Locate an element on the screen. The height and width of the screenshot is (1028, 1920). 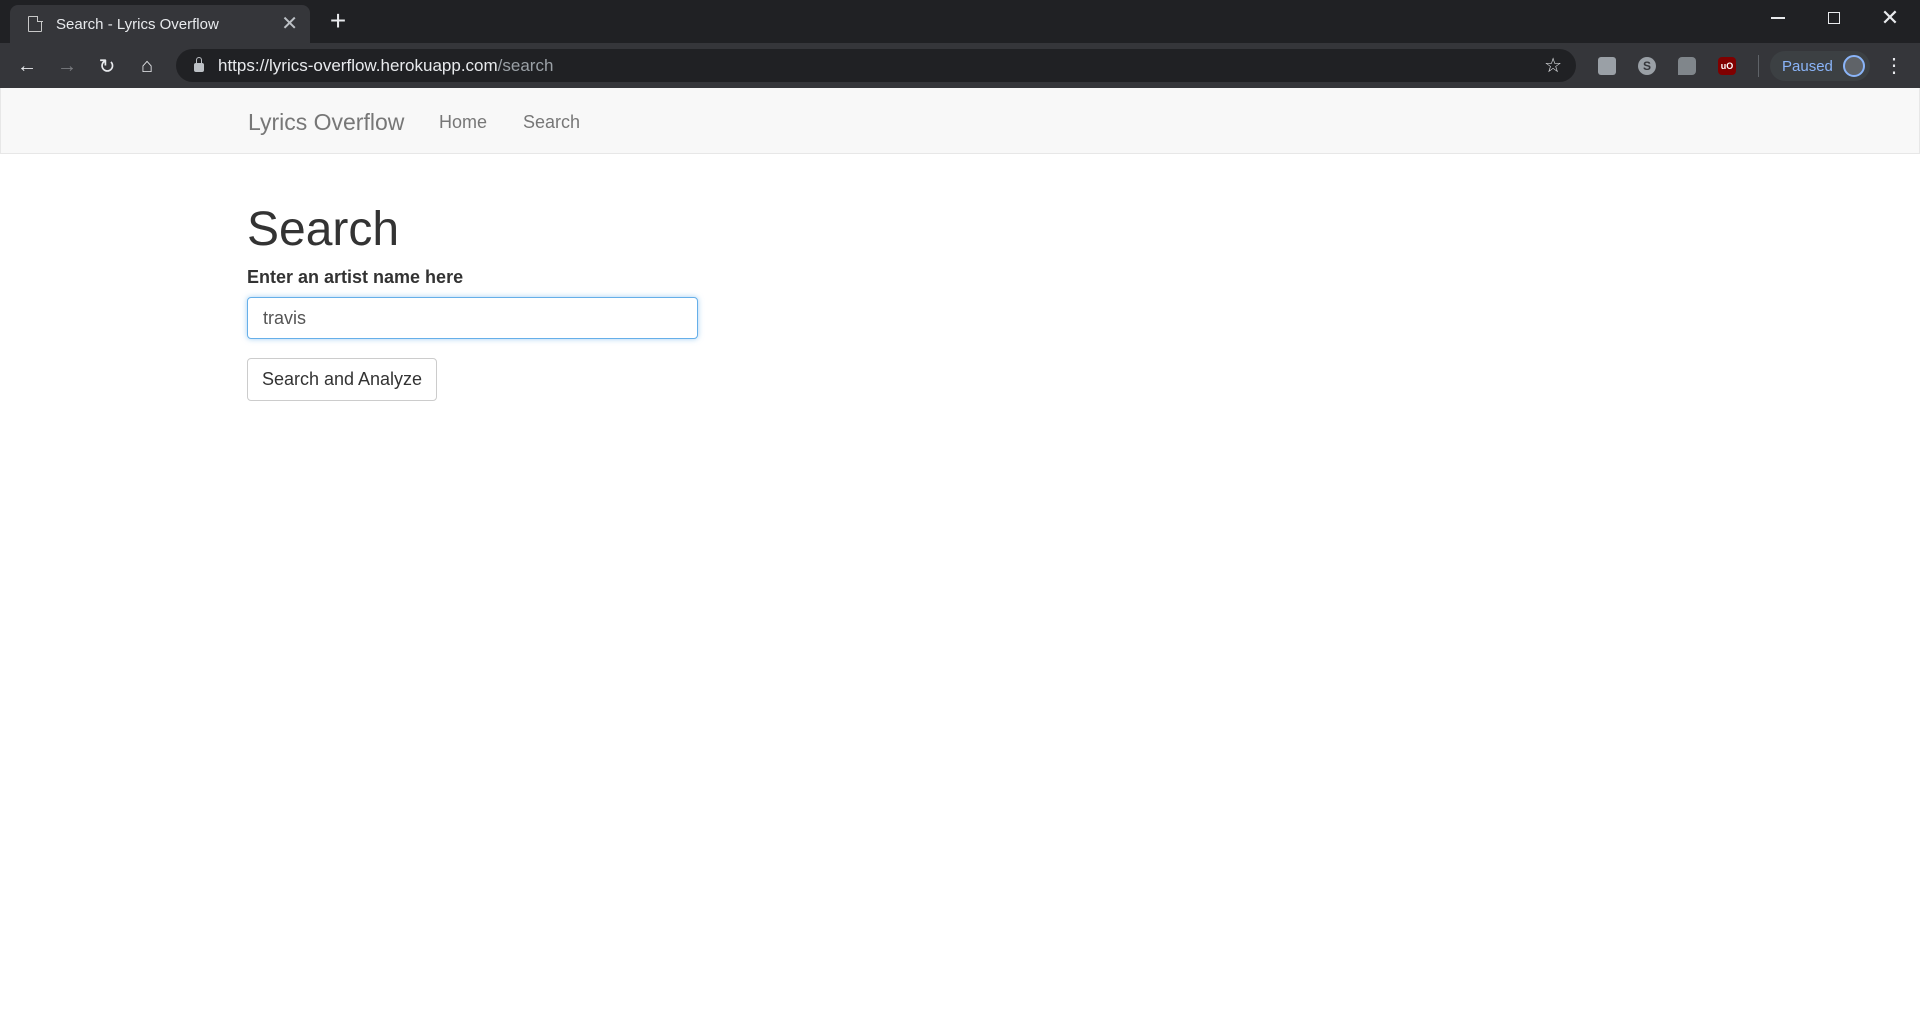
page-icon is located at coordinates (35, 23).